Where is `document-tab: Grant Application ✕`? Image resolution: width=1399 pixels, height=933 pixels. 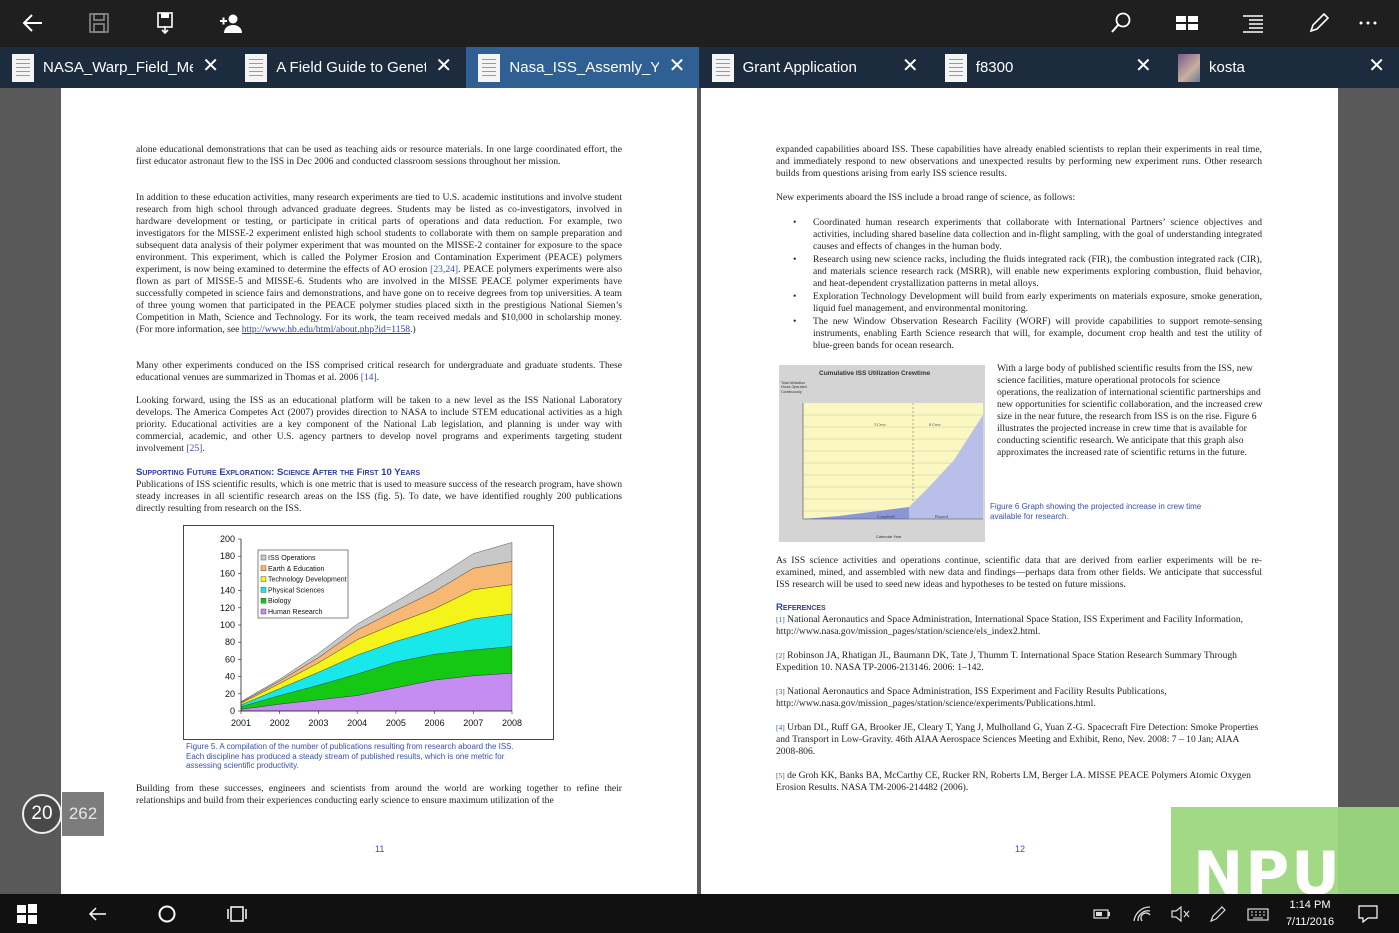
document-tab: Grant Application ✕ is located at coordinates (816, 67).